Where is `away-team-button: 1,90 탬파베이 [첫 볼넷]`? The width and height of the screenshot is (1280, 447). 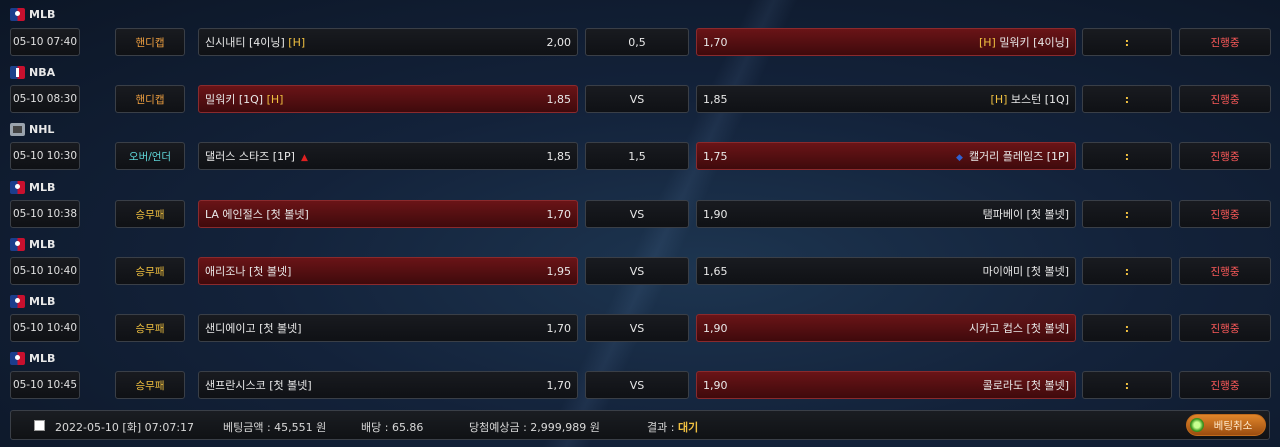 away-team-button: 1,90 탬파베이 [첫 볼넷] is located at coordinates (886, 214).